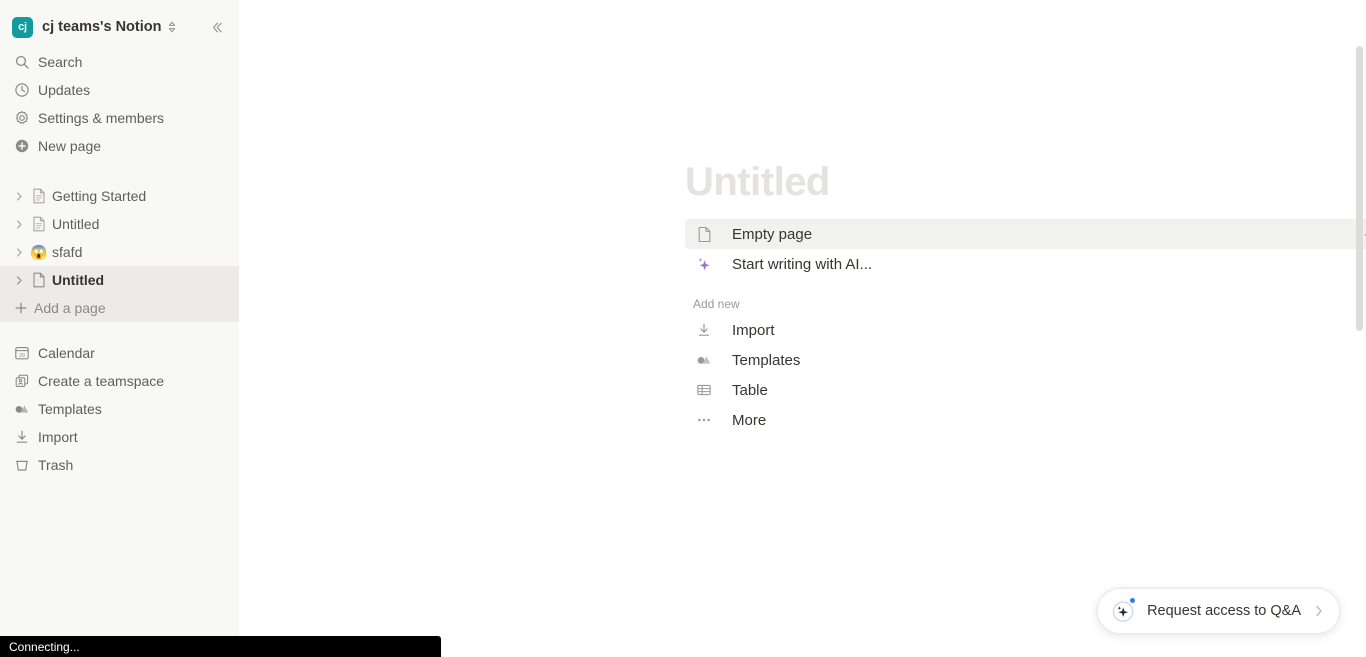 The height and width of the screenshot is (657, 1366). I want to click on ai-sparkle-circle-icon, so click(1123, 610).